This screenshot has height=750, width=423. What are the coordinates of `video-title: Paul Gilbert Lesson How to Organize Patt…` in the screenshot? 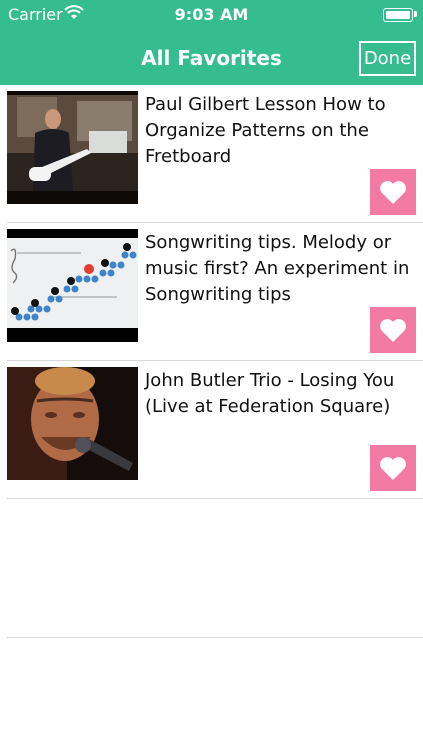 It's located at (280, 131).